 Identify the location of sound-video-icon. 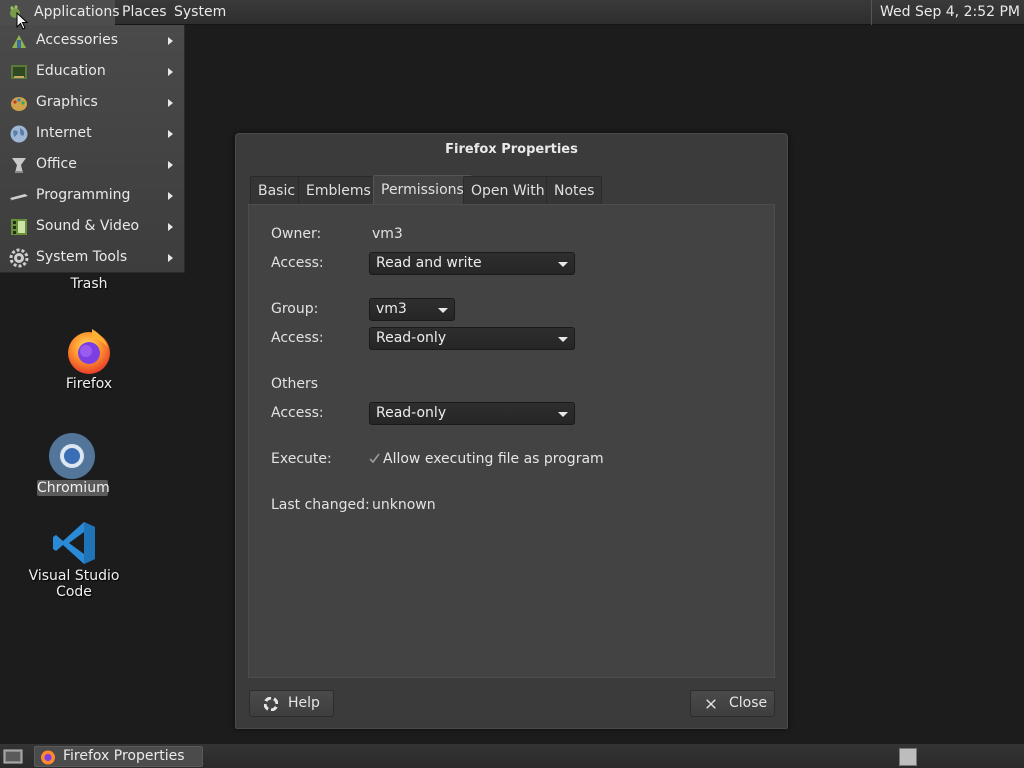
(19, 227).